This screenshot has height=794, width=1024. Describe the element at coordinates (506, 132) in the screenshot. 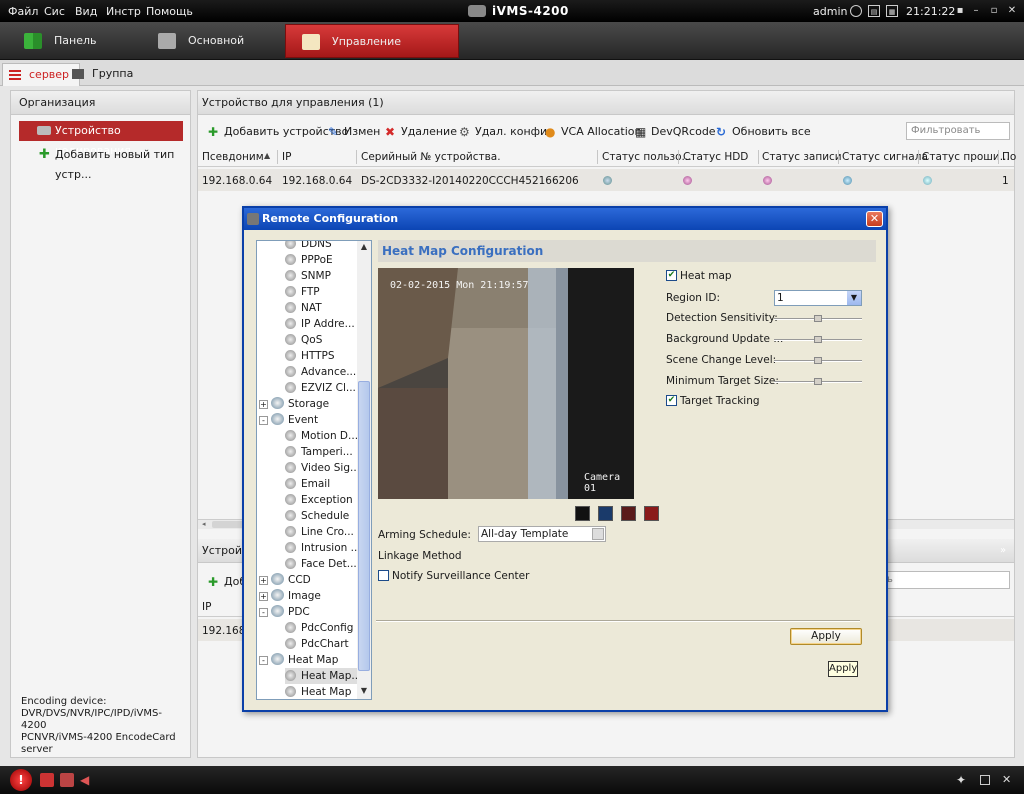

I see `remote-config-button: ⚙ Удал. конфиг` at that location.